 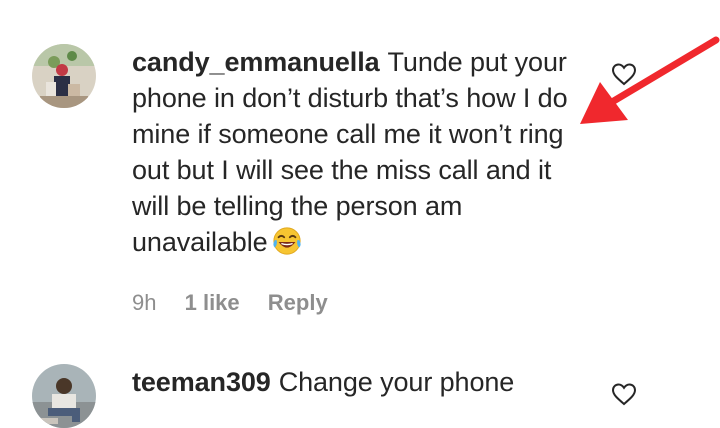 What do you see at coordinates (241, 303) in the screenshot?
I see `comment-meta: 9h 1 like Reply` at bounding box center [241, 303].